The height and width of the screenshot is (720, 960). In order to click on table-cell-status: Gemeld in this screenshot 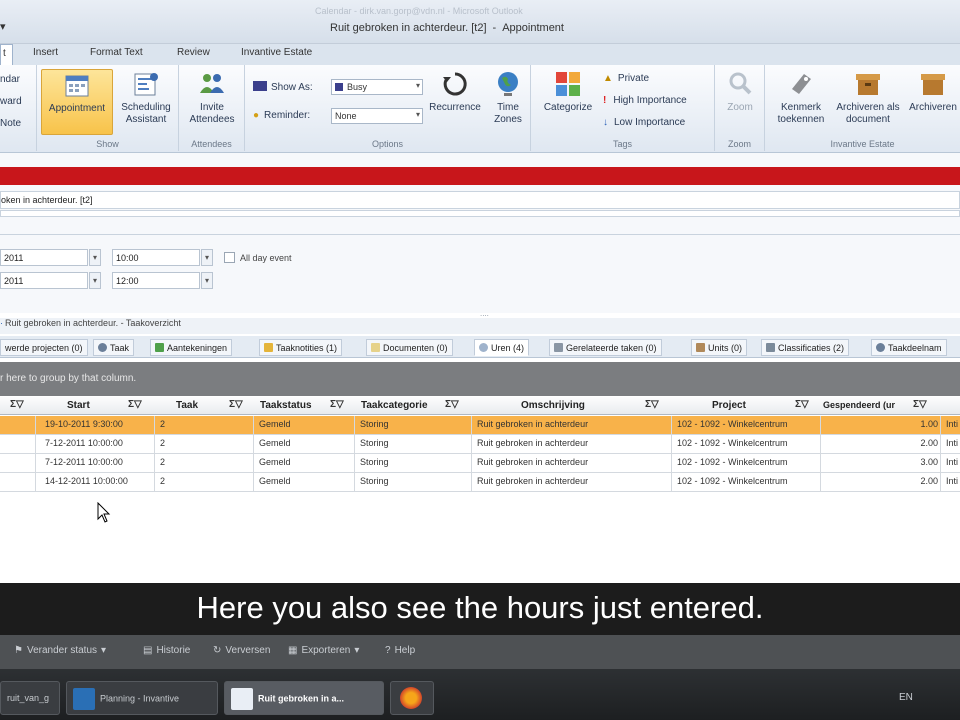, I will do `click(275, 462)`.